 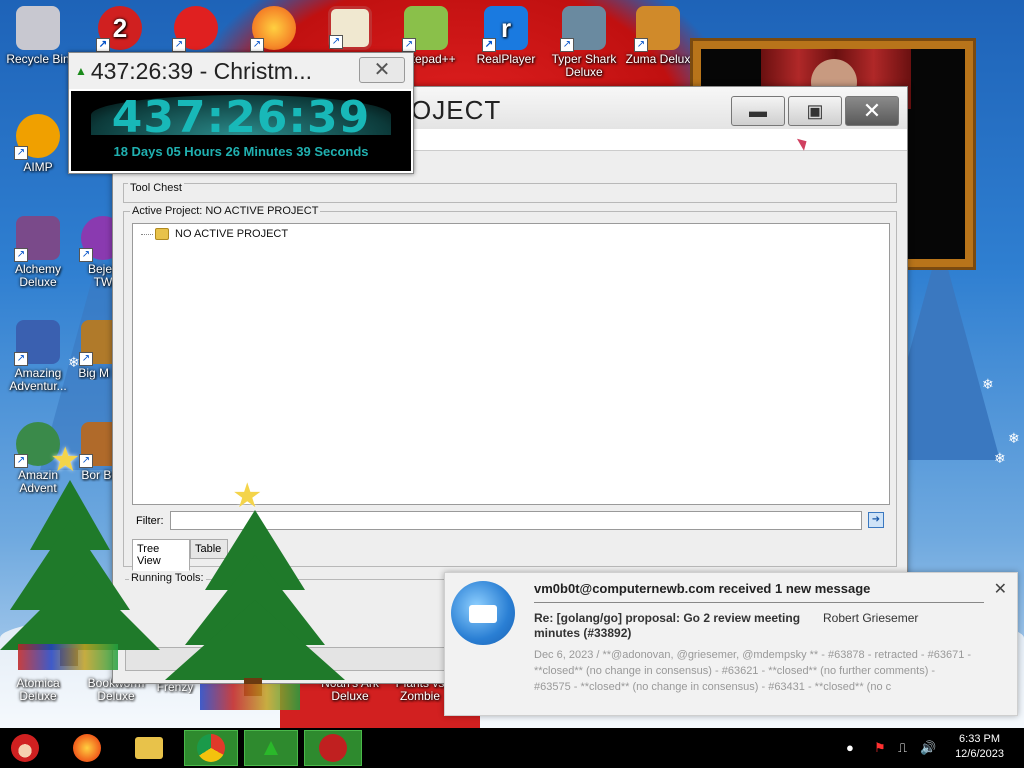 What do you see at coordinates (37, 275) in the screenshot?
I see `desktop-icon-label: Alchemy Deluxe` at bounding box center [37, 275].